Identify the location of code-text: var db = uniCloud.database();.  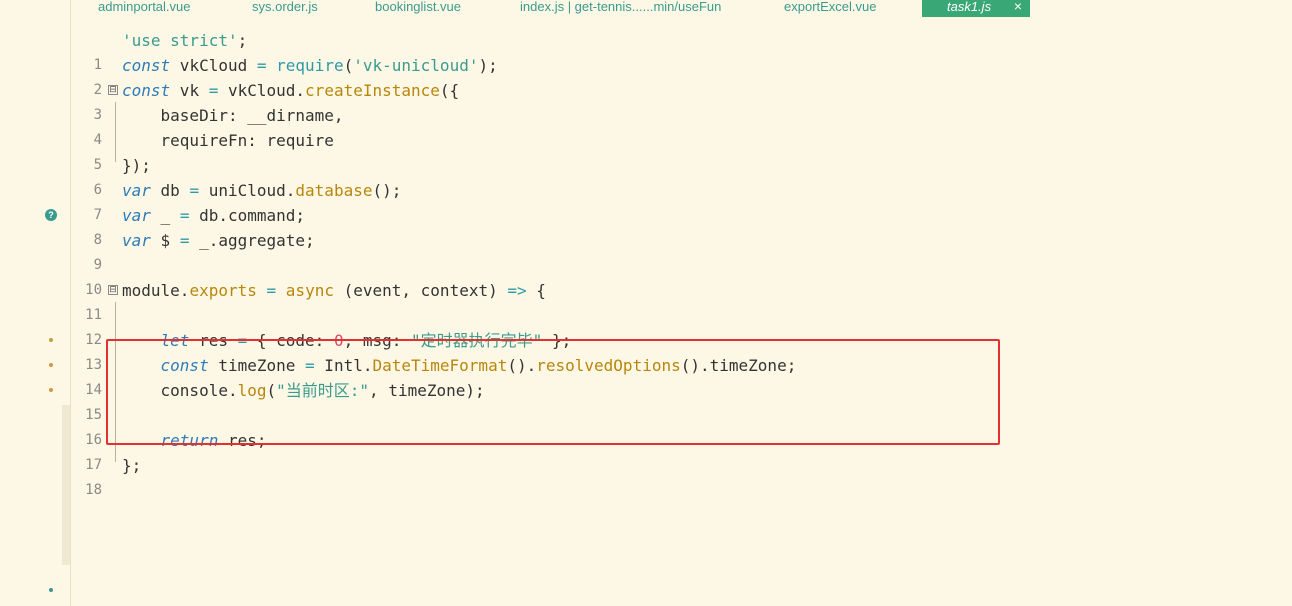
(261, 190).